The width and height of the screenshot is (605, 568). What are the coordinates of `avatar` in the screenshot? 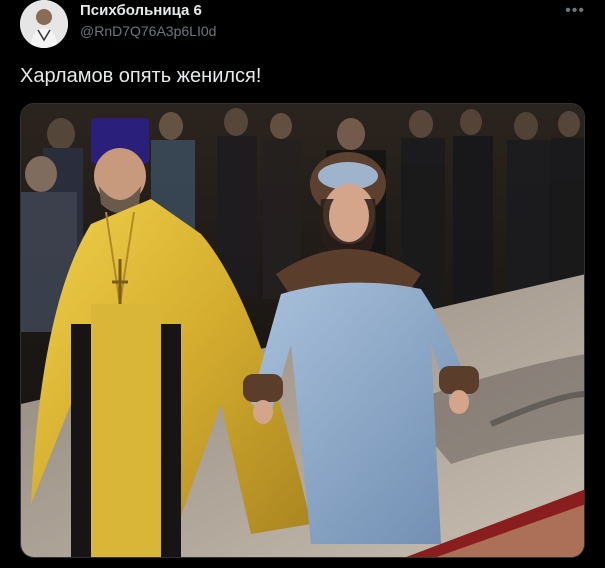 It's located at (44, 24).